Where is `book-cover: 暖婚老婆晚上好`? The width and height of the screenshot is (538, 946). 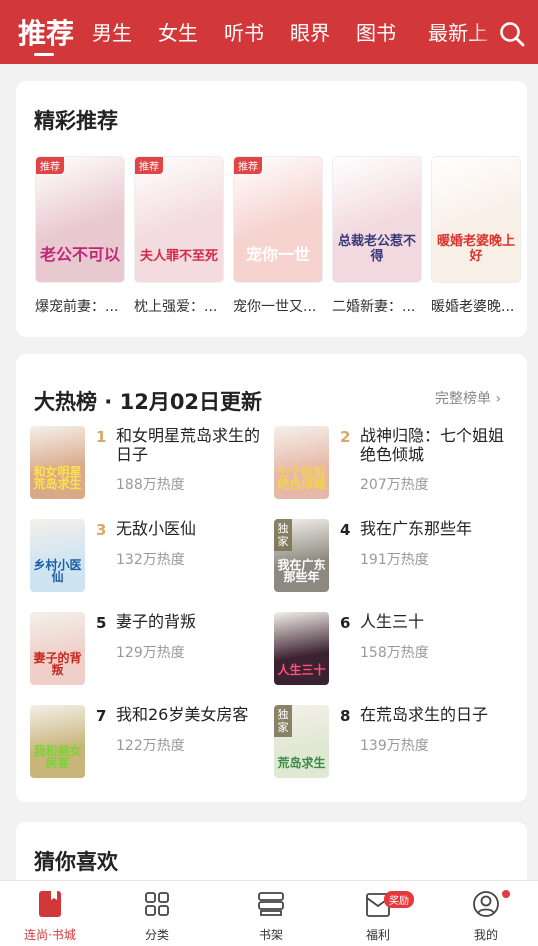
book-cover: 暖婚老婆晚上好 is located at coordinates (476, 219).